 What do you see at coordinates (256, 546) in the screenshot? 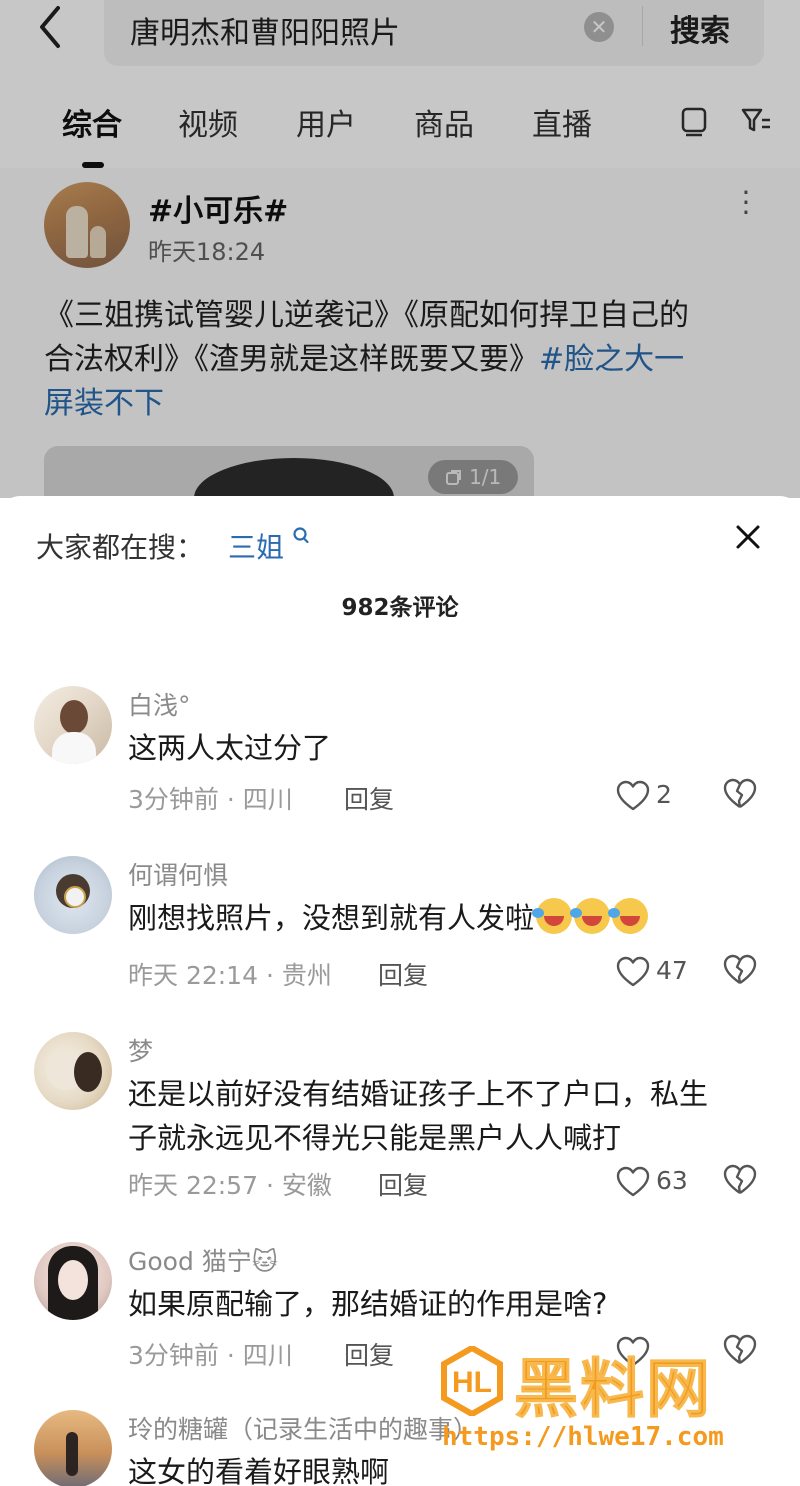
I see `hot-search-term: 三姐` at bounding box center [256, 546].